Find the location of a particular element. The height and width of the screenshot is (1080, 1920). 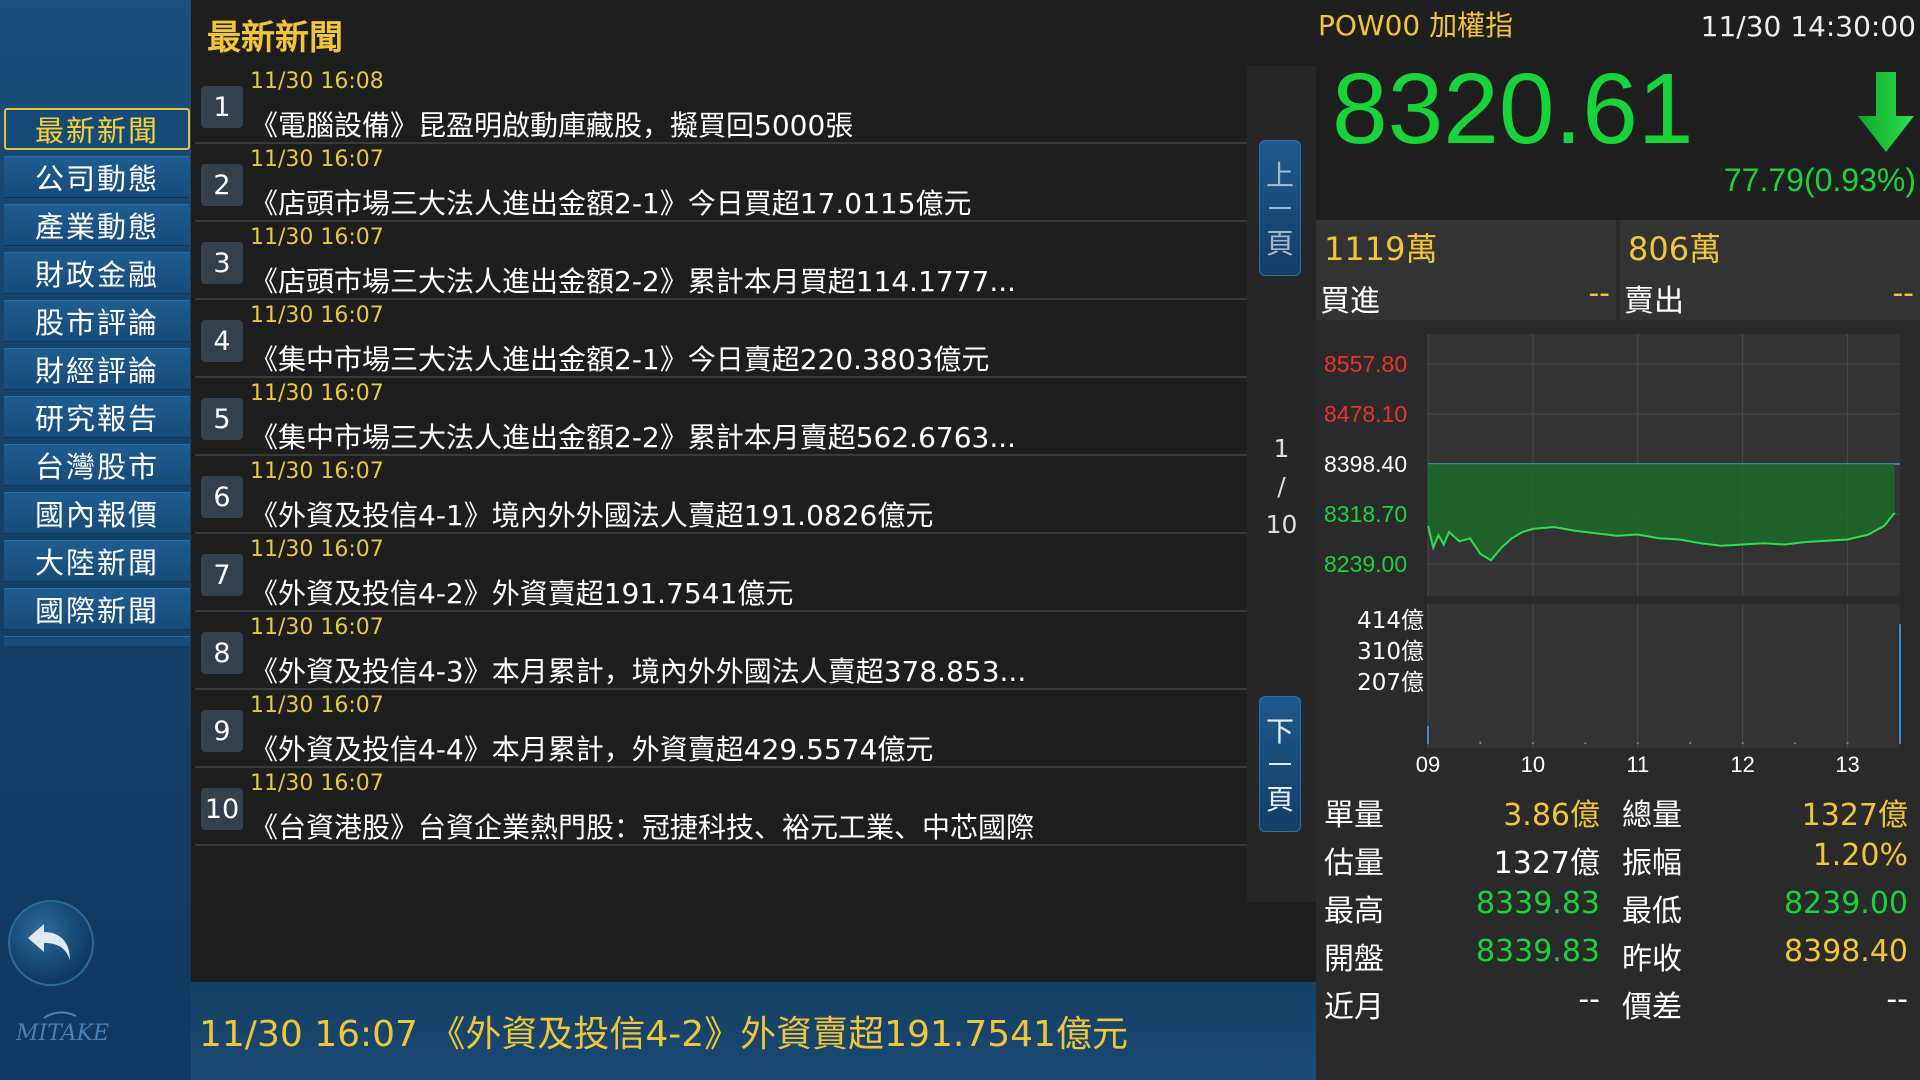

next-page-label-2: 頁 is located at coordinates (1279, 800).